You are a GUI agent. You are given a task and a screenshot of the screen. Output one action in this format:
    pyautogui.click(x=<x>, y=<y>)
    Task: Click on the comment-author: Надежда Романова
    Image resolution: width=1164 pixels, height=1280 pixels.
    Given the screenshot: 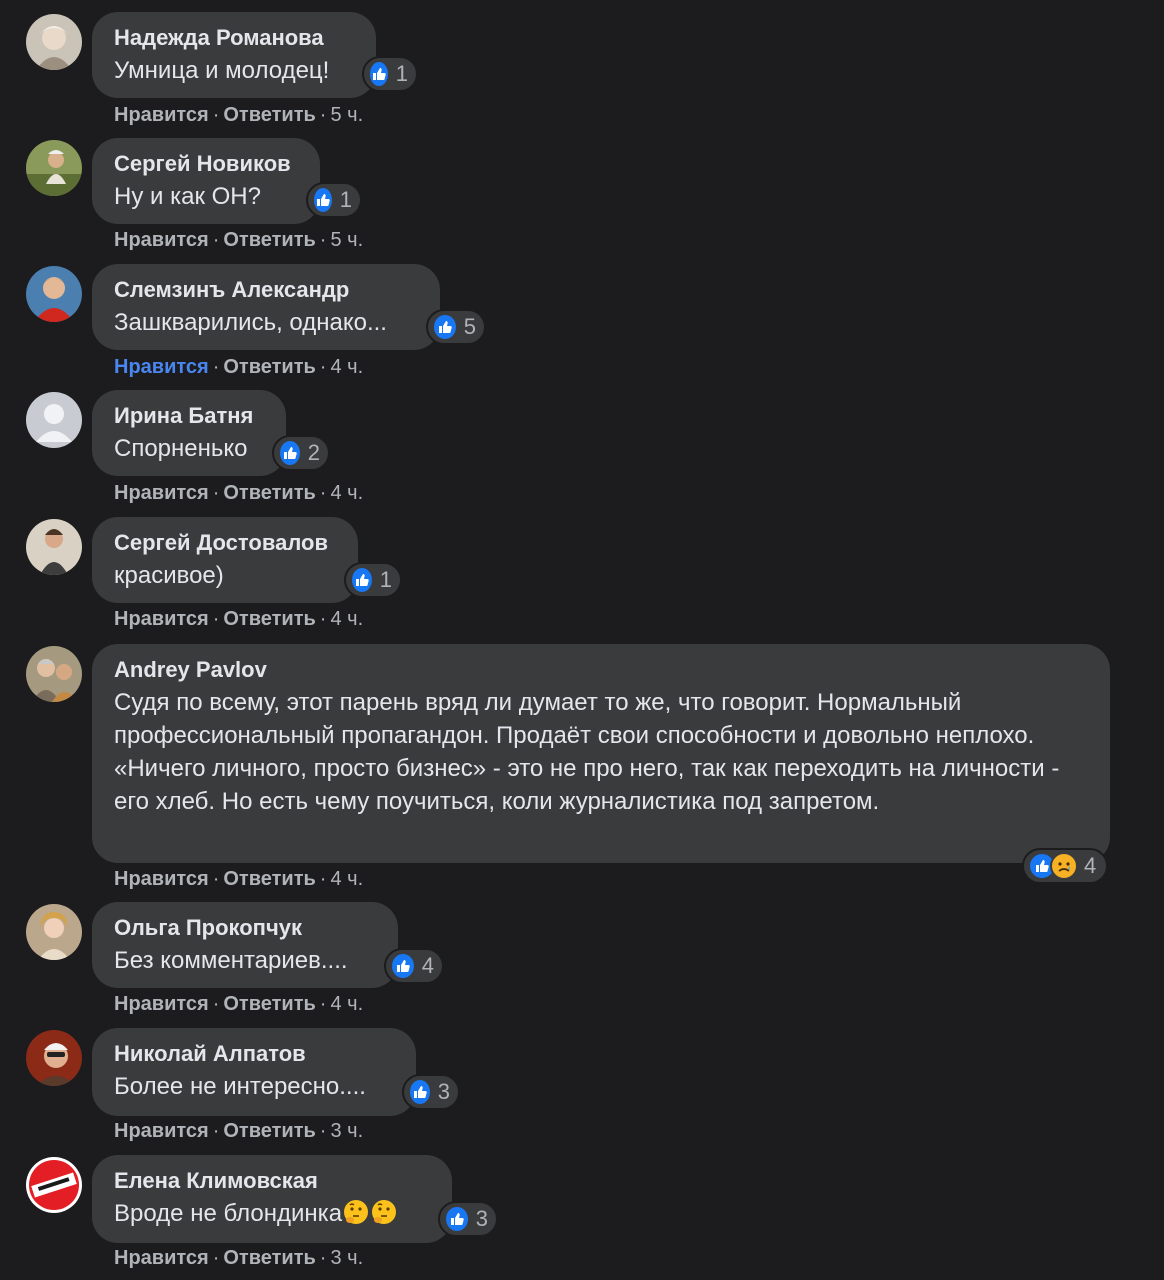 What is the action you would take?
    pyautogui.click(x=234, y=38)
    